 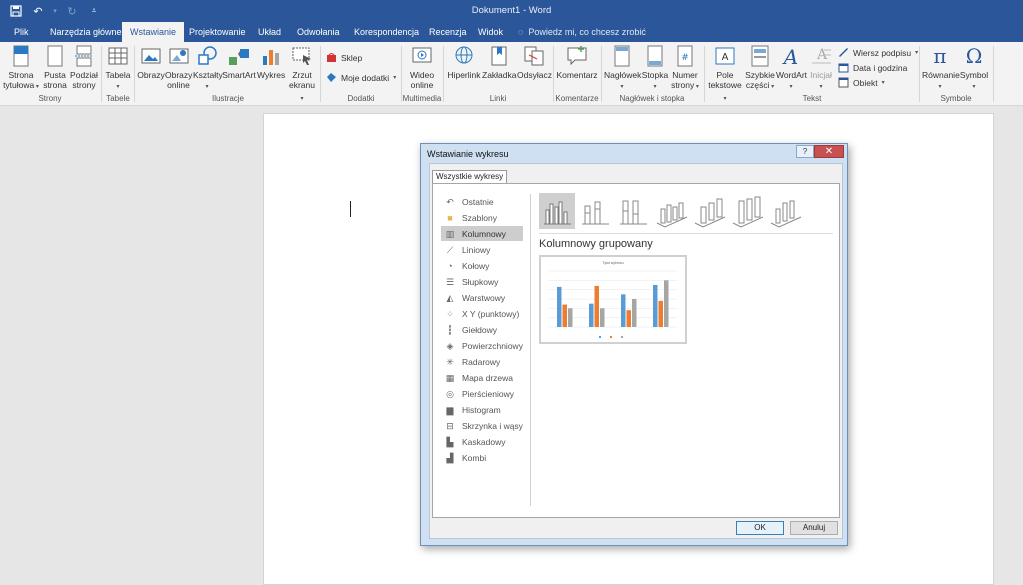 I want to click on tab-all-charts: Wszystkie wykresy, so click(x=470, y=176).